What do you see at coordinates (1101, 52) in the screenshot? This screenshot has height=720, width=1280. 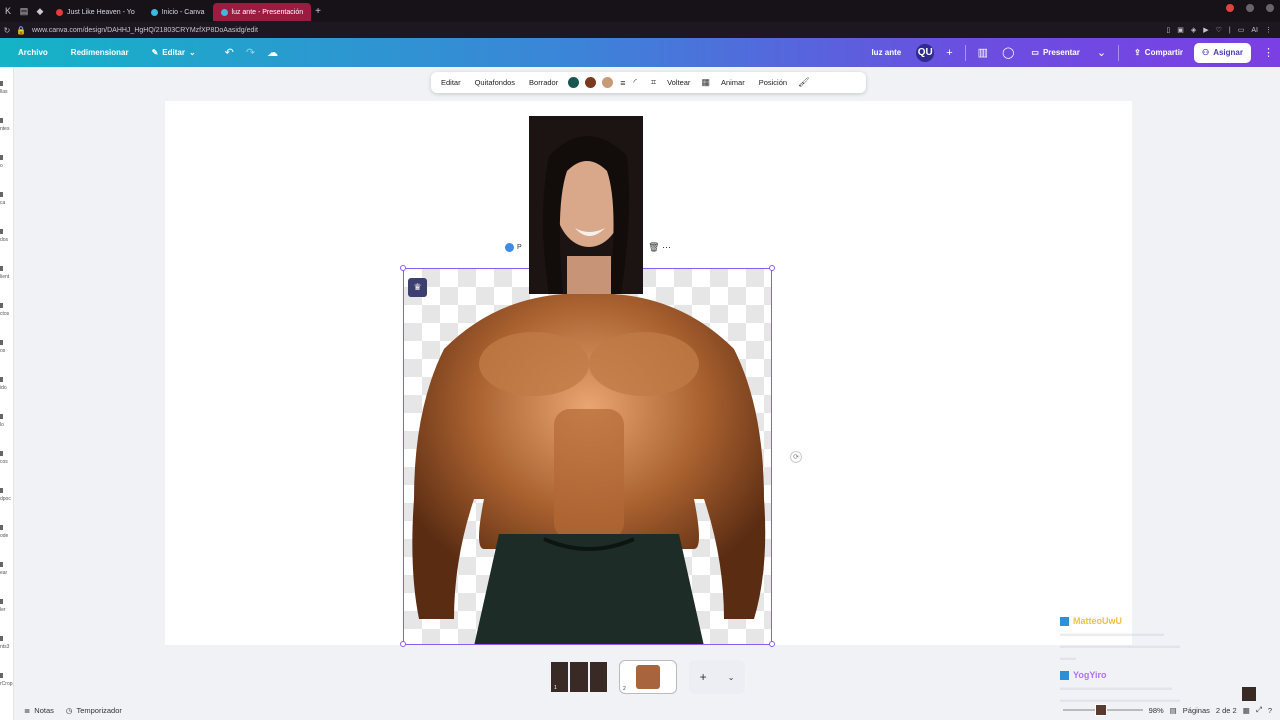 I see `present-options-chevron-icon: ⌄` at bounding box center [1101, 52].